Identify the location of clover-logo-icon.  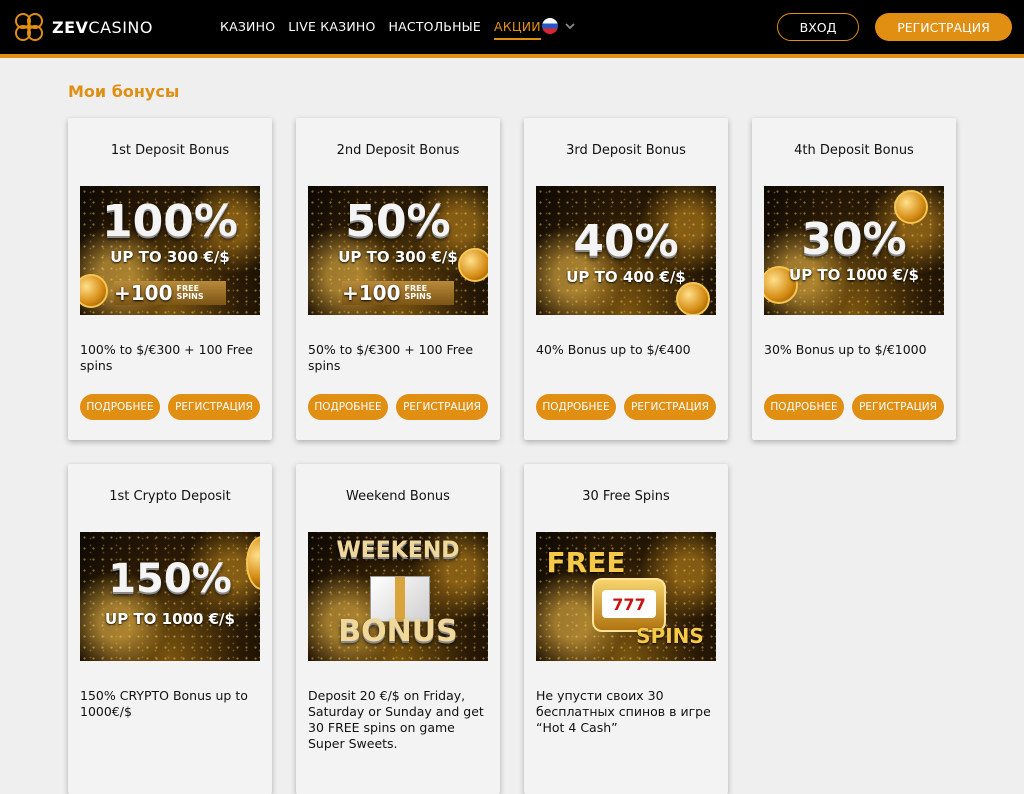
(29, 27).